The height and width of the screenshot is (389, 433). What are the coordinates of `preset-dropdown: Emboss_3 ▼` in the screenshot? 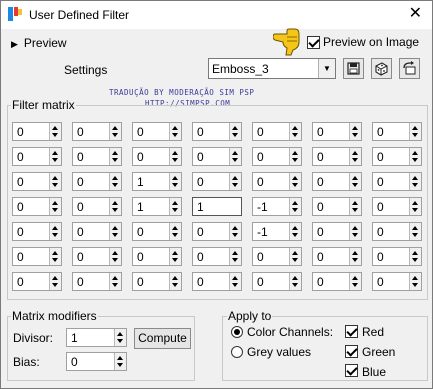 It's located at (272, 68).